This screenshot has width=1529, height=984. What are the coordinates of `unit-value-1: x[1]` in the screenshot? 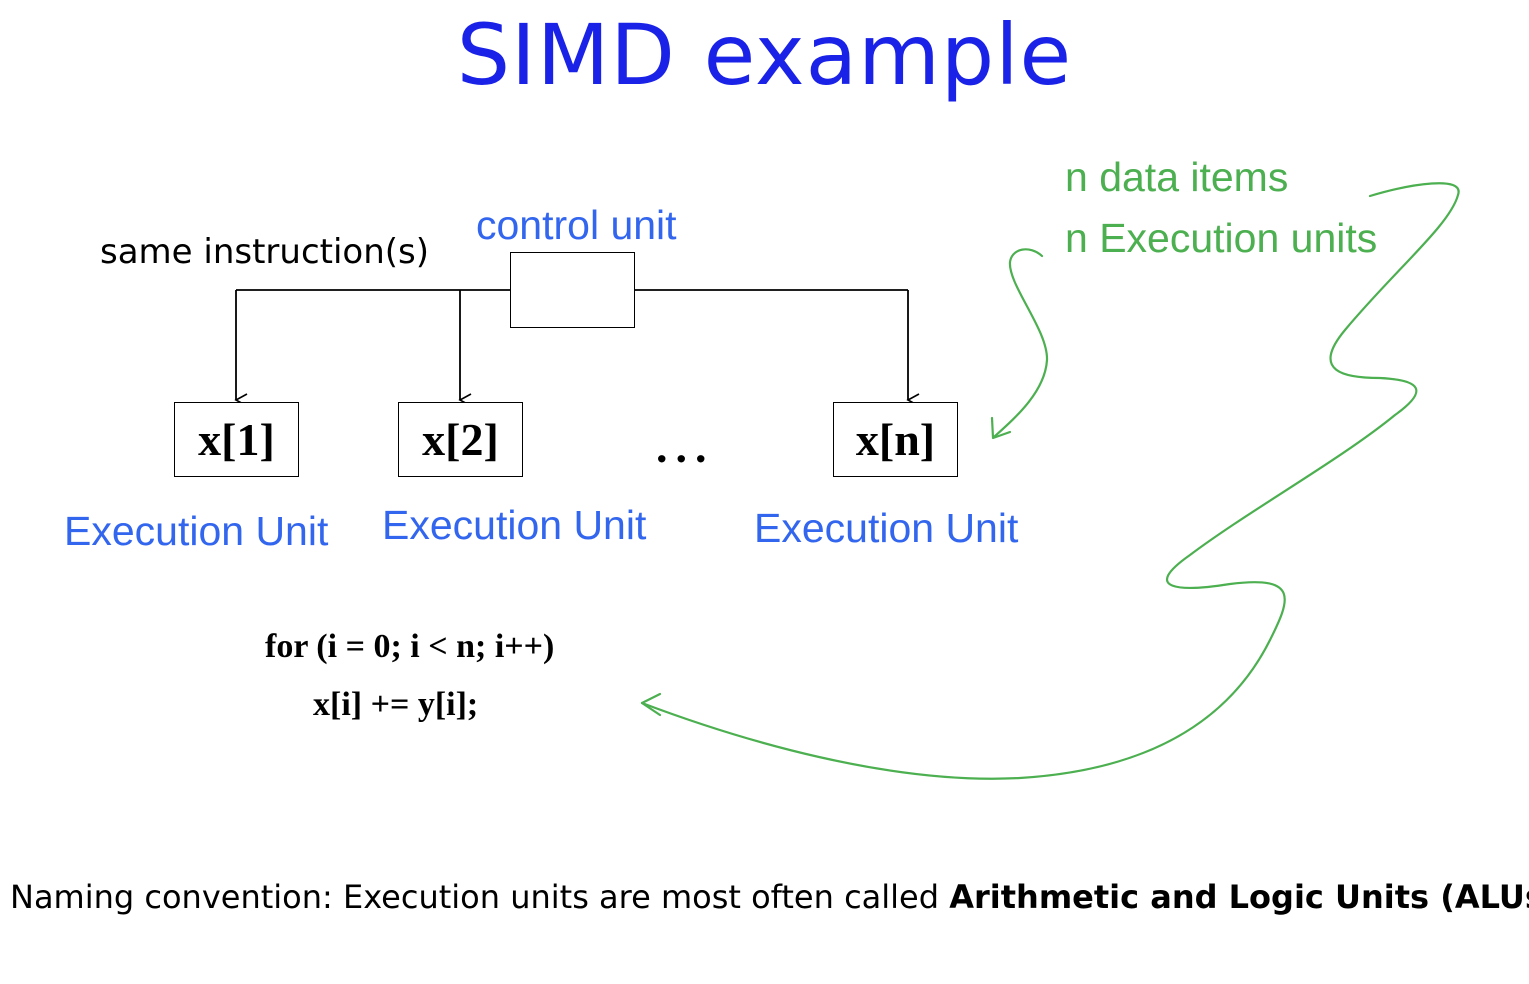 It's located at (236, 439).